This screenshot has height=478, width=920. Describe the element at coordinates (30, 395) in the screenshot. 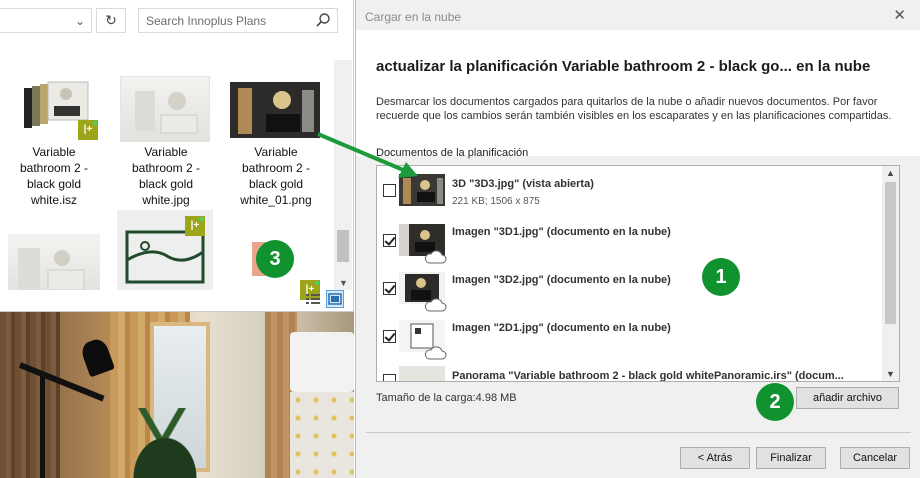

I see `wood-panel` at that location.